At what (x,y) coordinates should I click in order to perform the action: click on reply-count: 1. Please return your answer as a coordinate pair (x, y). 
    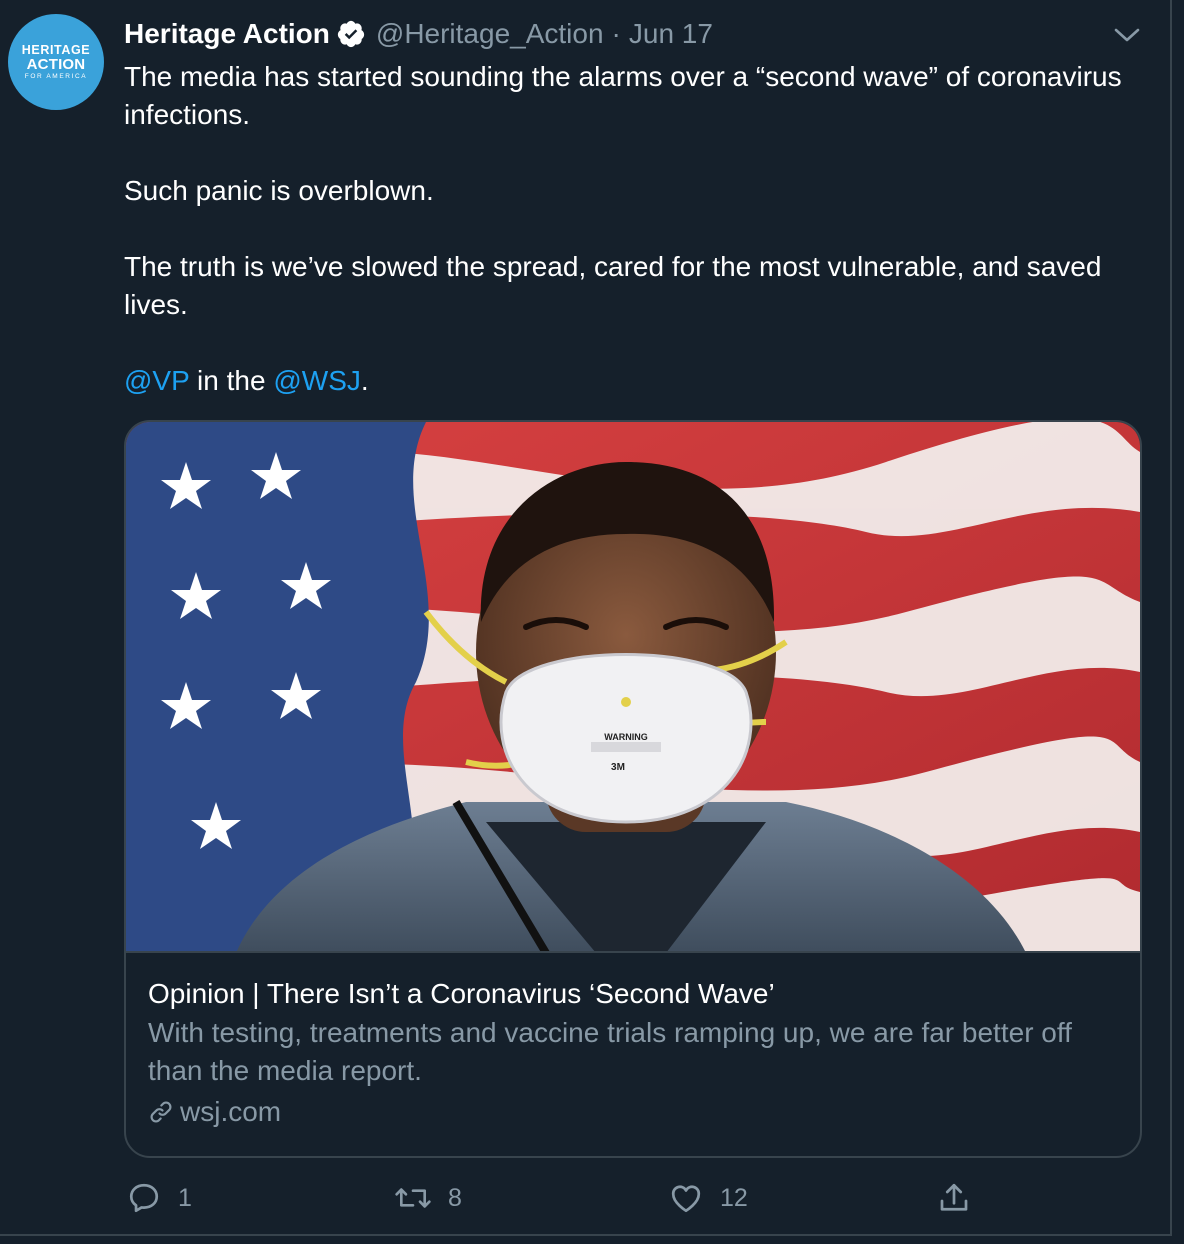
    Looking at the image, I should click on (185, 1197).